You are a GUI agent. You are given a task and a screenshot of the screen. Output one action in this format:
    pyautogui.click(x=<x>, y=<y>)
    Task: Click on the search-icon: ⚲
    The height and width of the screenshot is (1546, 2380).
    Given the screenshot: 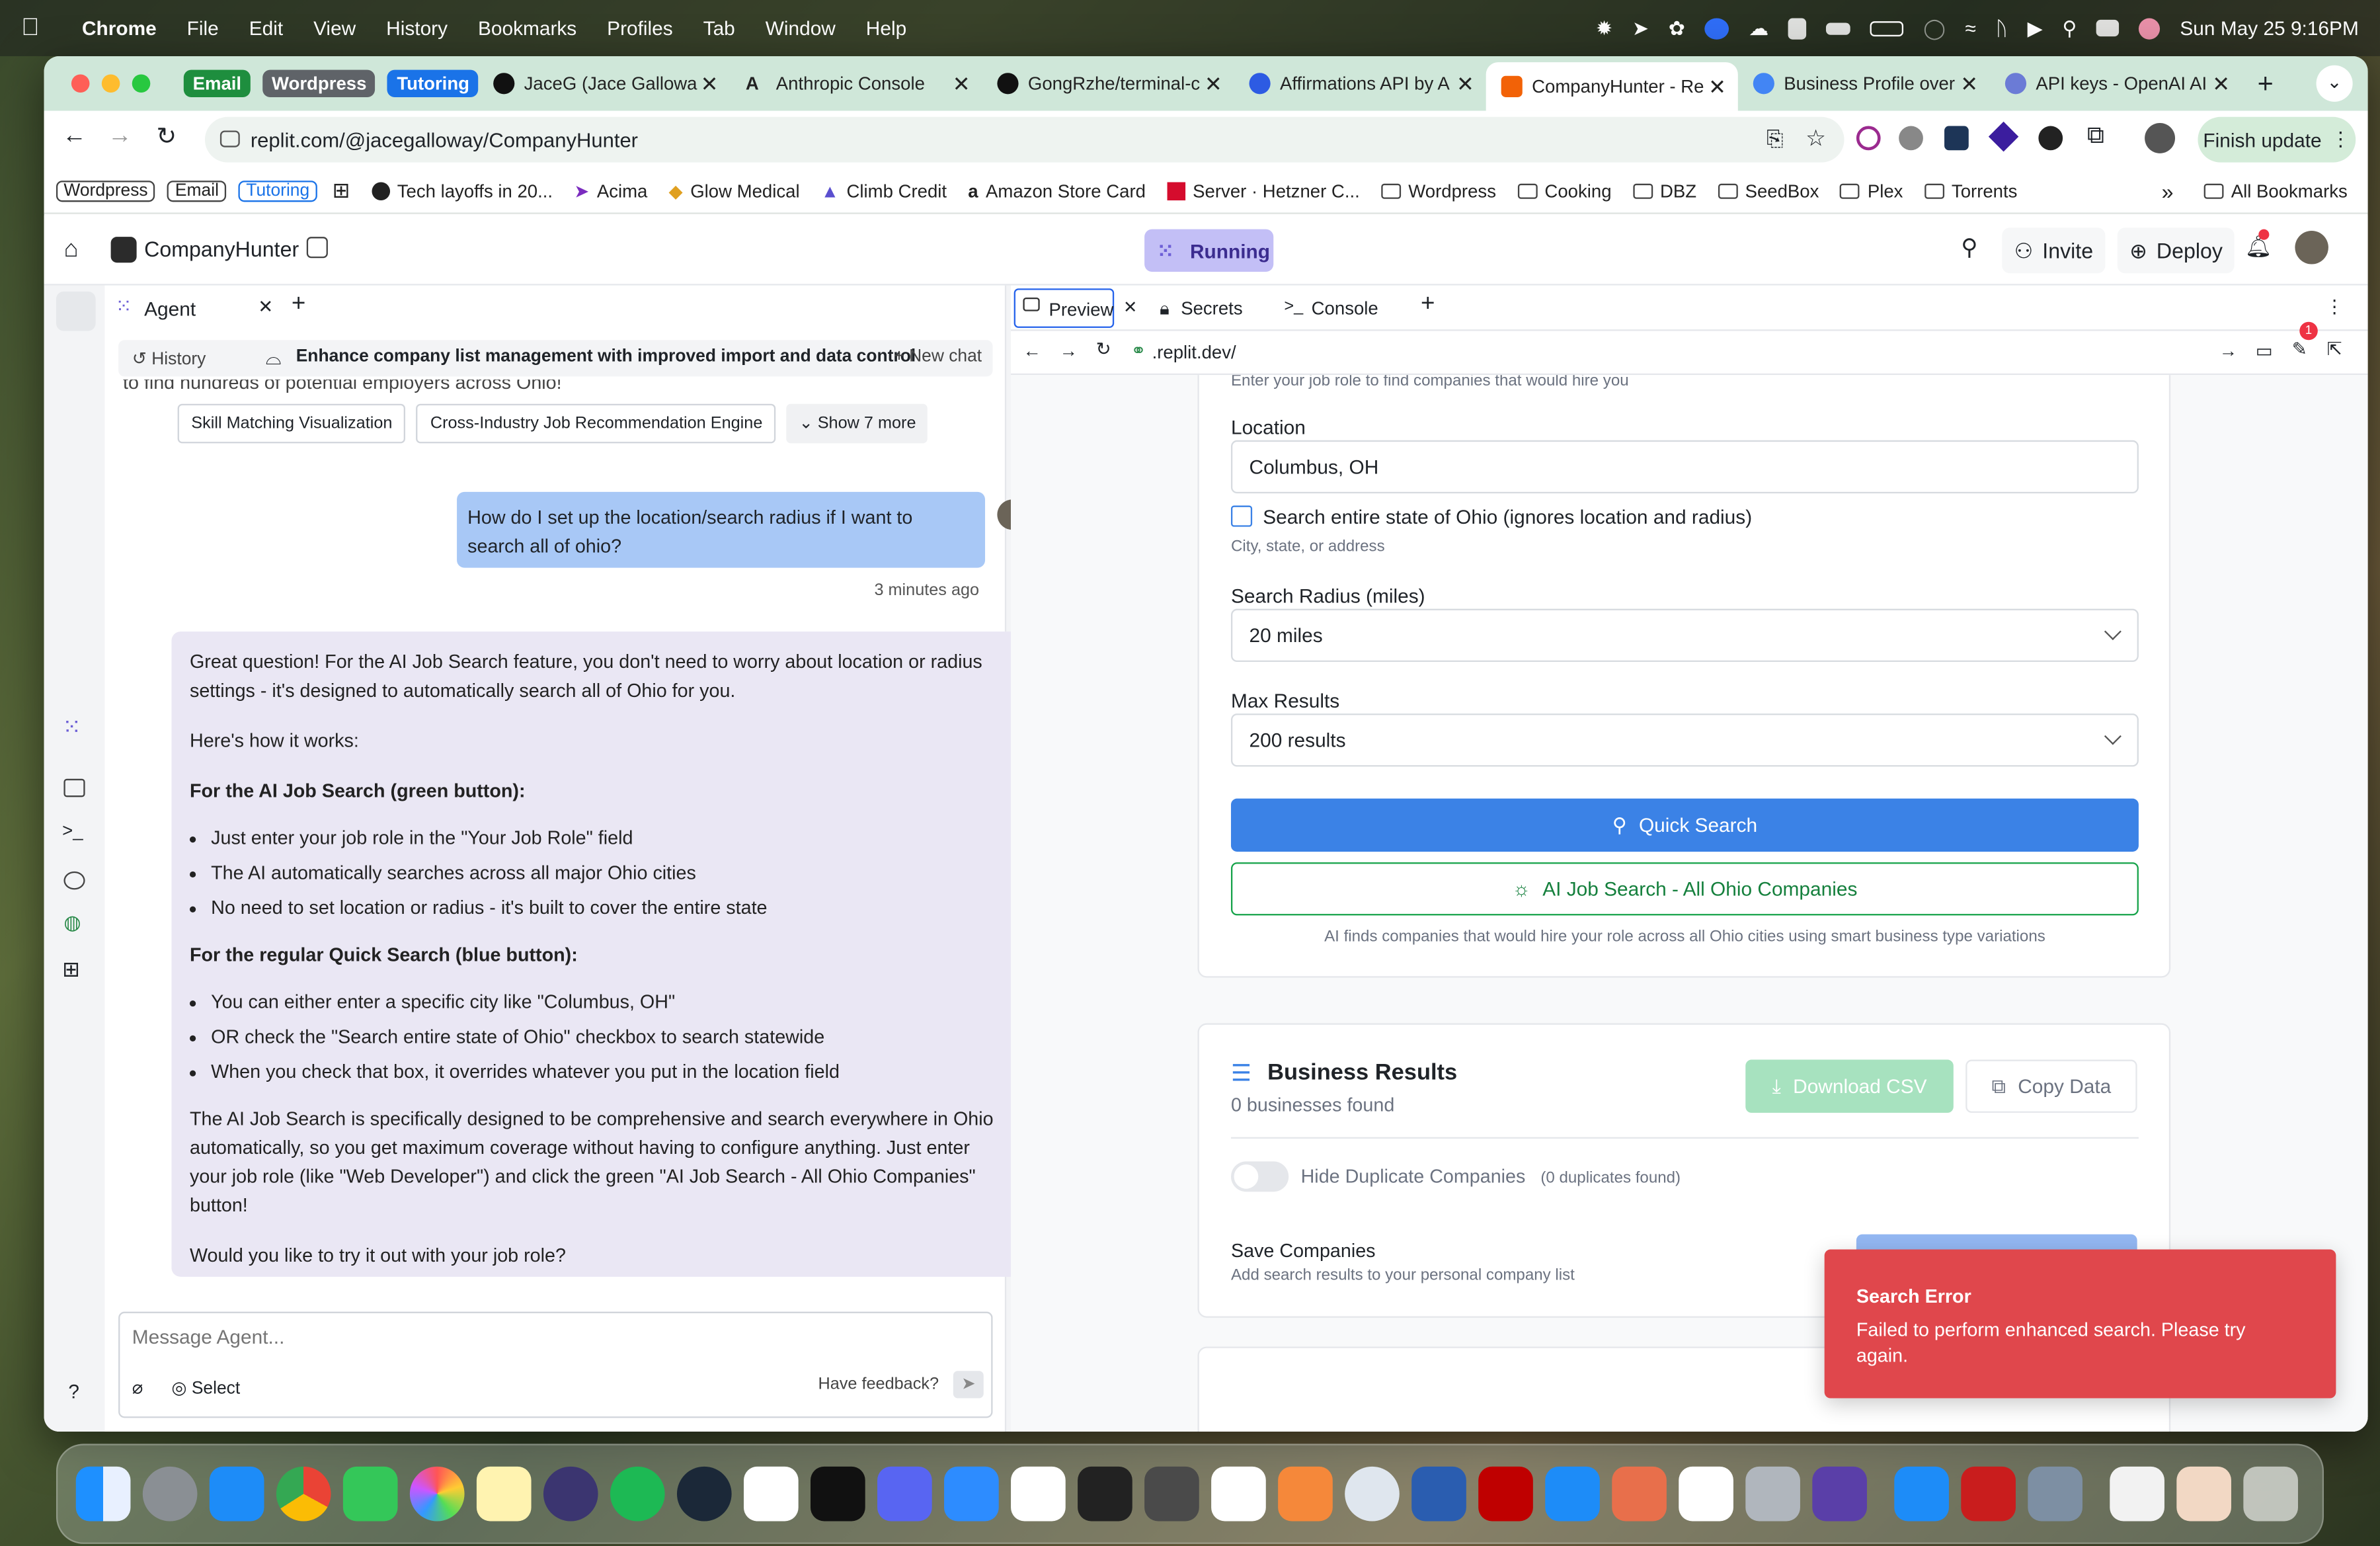 What is the action you would take?
    pyautogui.click(x=1969, y=247)
    